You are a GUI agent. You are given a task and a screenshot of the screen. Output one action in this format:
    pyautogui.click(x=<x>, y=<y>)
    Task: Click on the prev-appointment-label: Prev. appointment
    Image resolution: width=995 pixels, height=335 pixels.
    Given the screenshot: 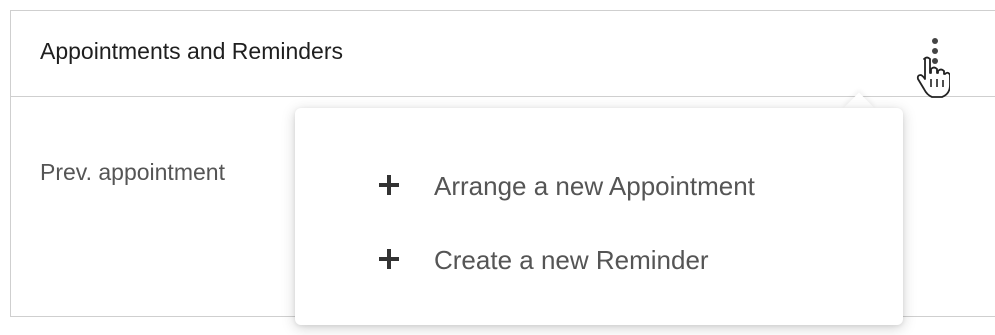 What is the action you would take?
    pyautogui.click(x=132, y=172)
    